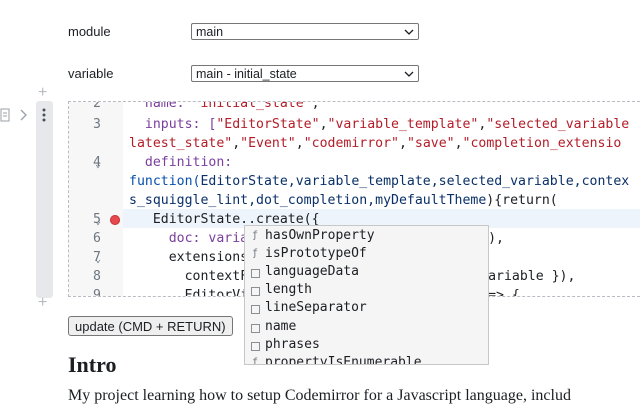 This screenshot has width=640, height=405. I want to click on line-number: 9, so click(97, 292).